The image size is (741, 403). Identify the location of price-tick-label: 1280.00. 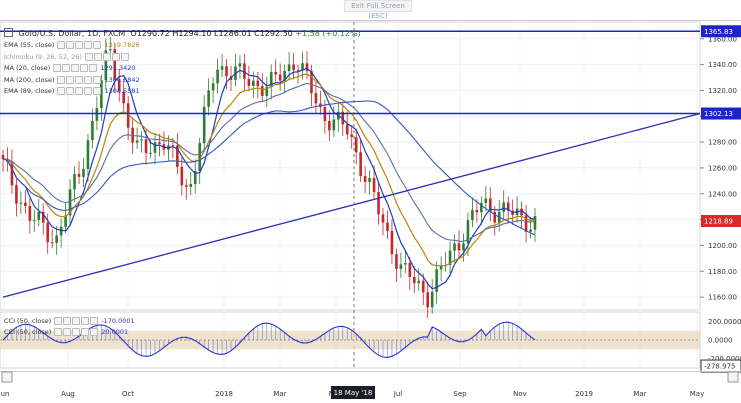
(722, 143).